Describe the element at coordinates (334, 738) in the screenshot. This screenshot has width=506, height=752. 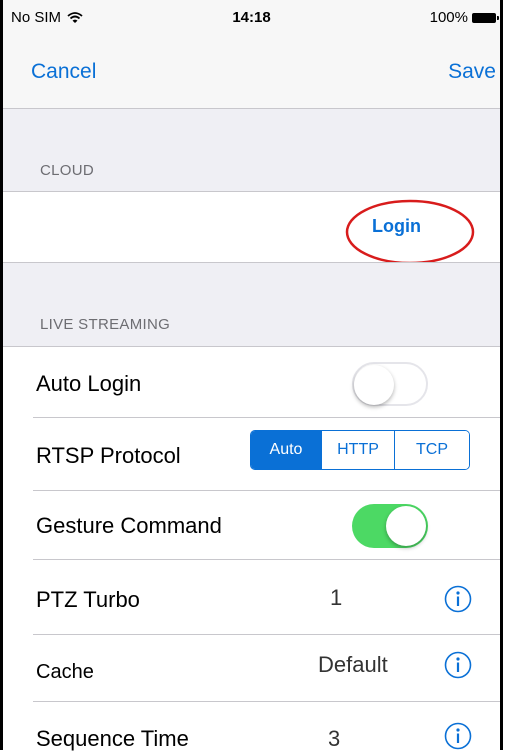
I see `sequence-time-value: 3` at that location.